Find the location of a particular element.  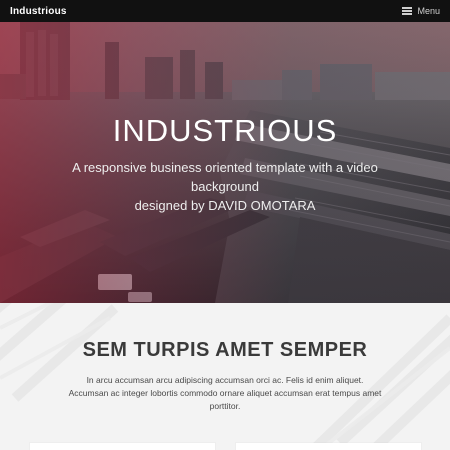

site-brand: Industrious is located at coordinates (38, 11).